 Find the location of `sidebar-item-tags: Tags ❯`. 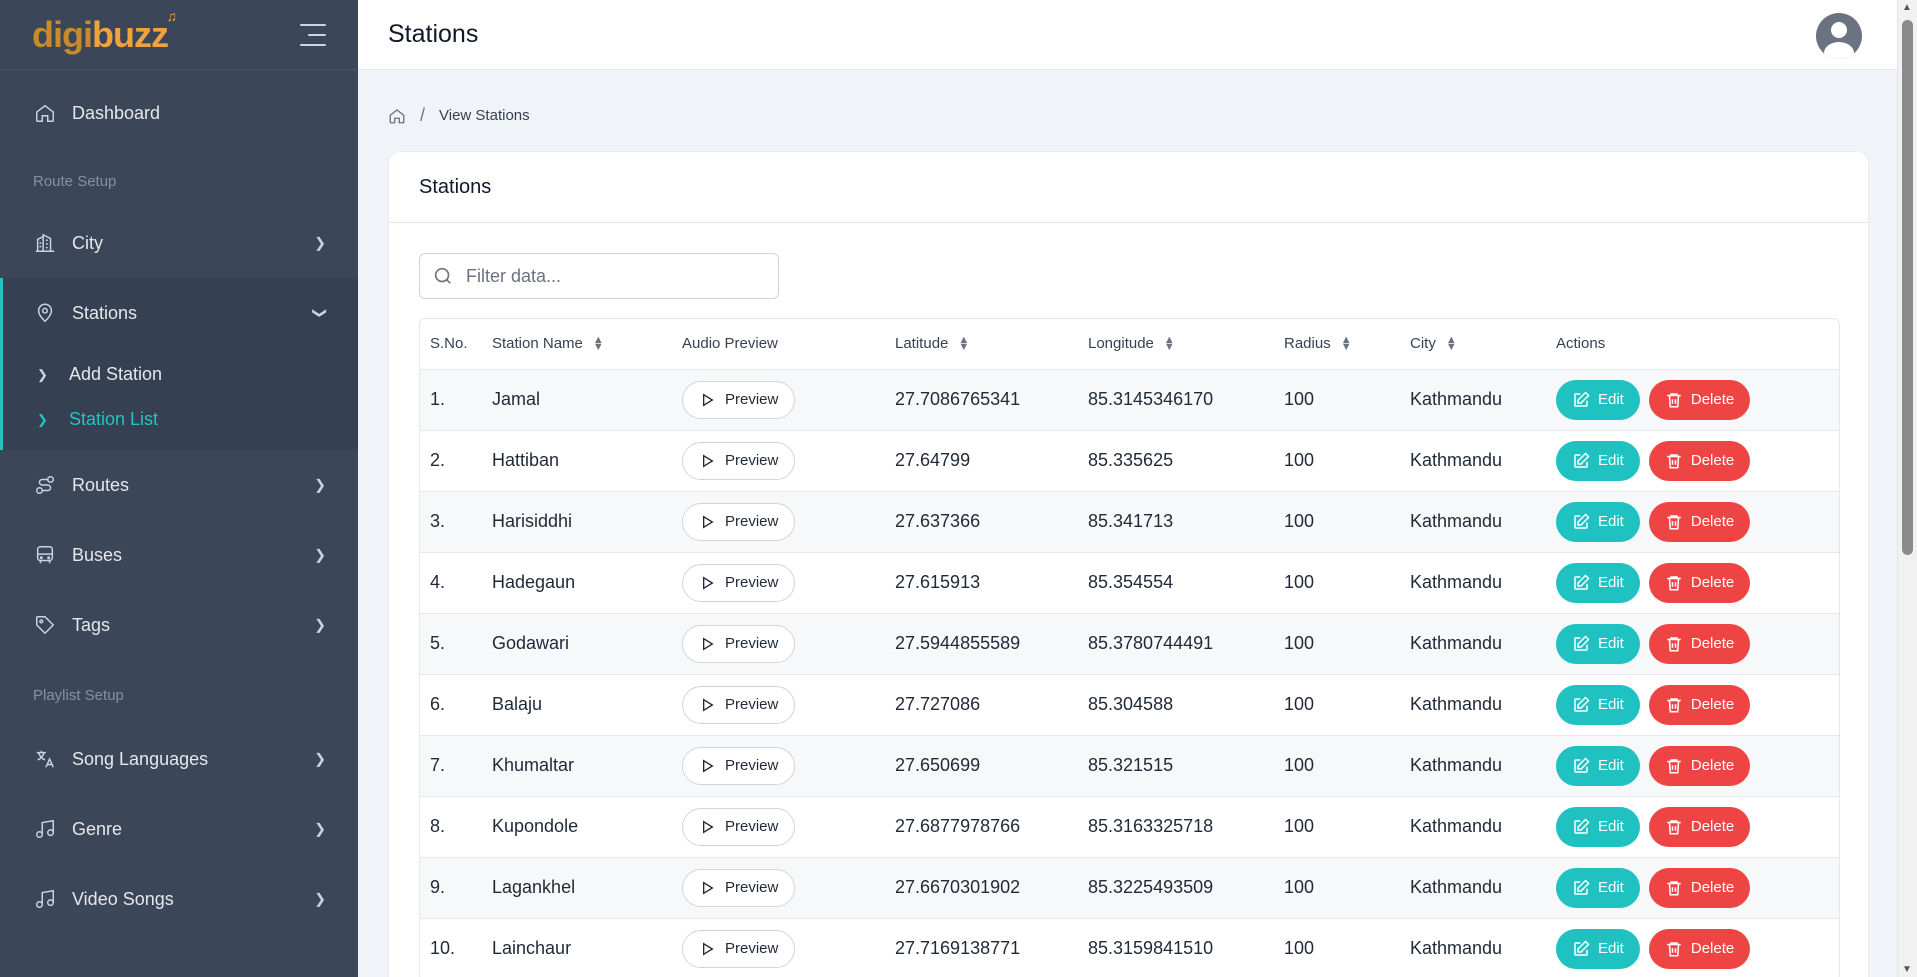

sidebar-item-tags: Tags ❯ is located at coordinates (179, 625).